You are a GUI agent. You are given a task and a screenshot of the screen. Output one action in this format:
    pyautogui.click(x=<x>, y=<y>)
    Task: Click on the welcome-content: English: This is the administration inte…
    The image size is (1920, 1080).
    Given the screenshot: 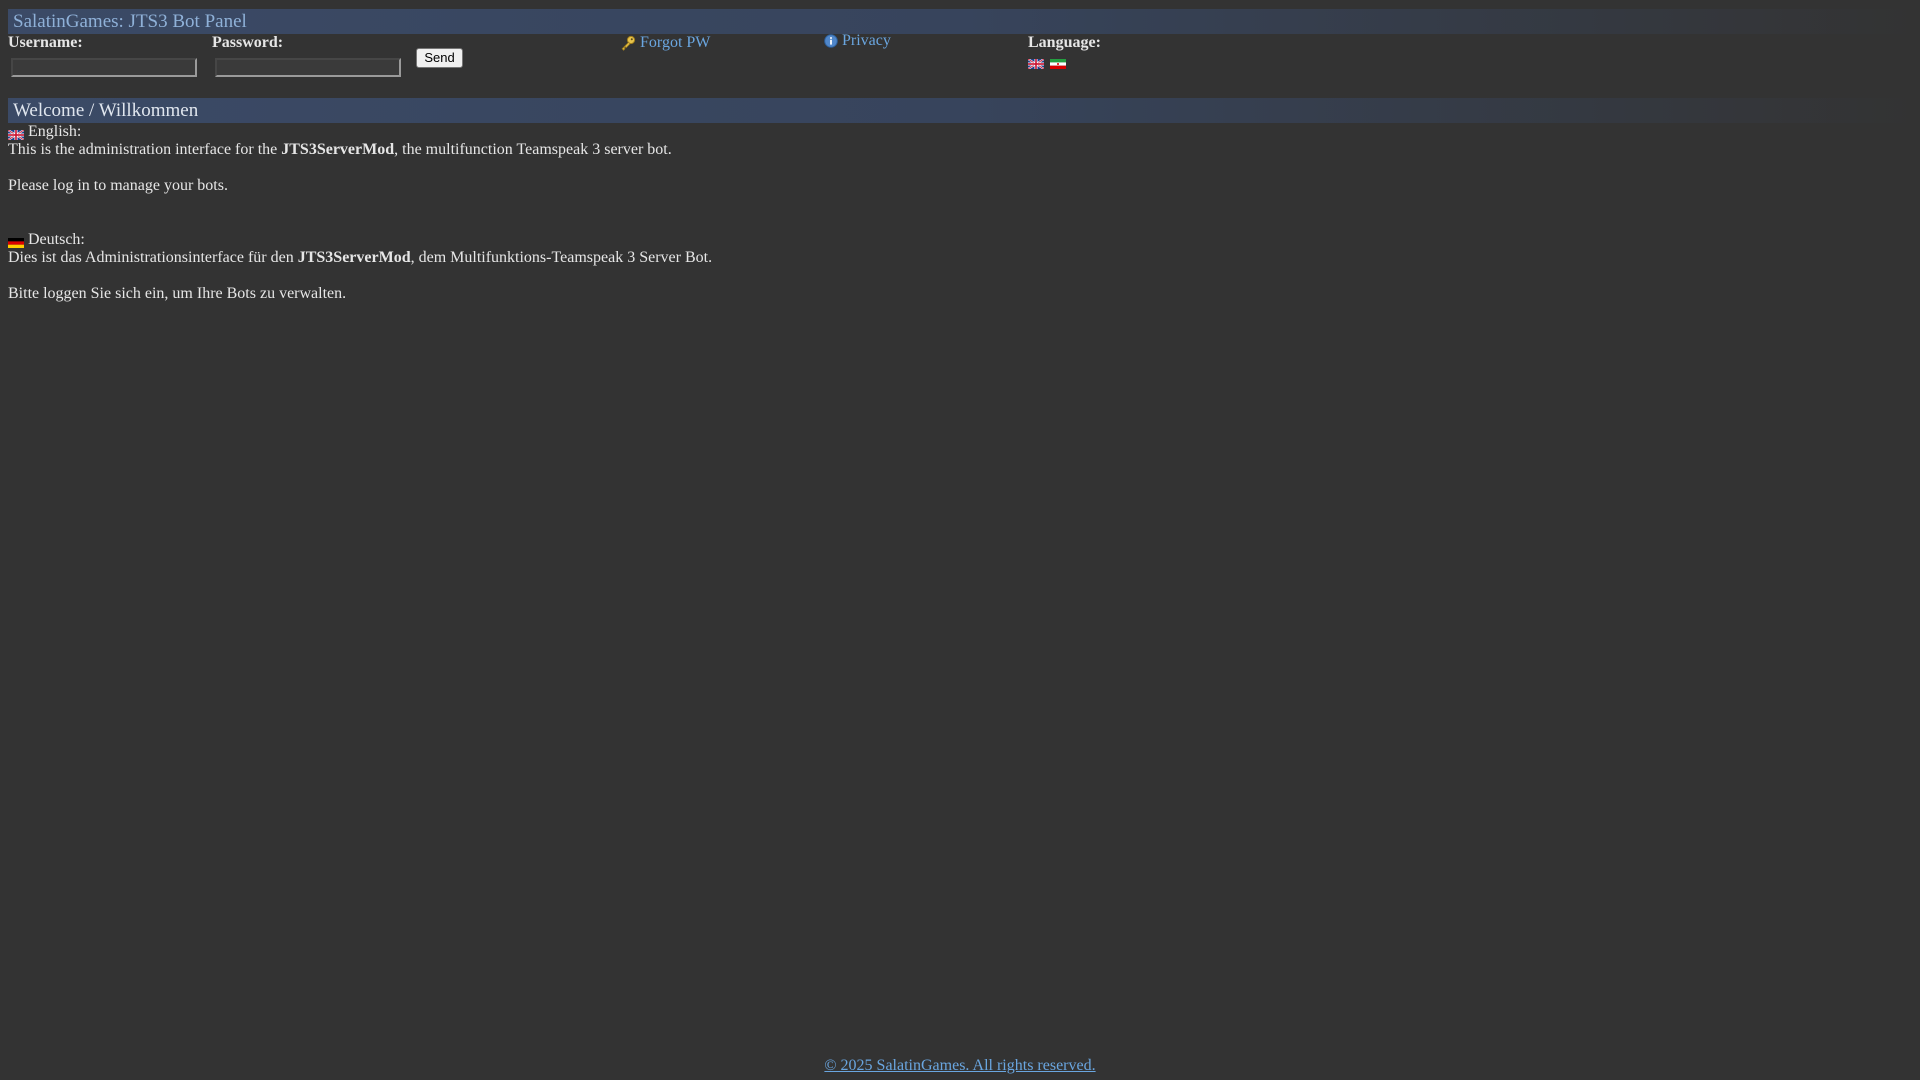 What is the action you would take?
    pyautogui.click(x=607, y=213)
    